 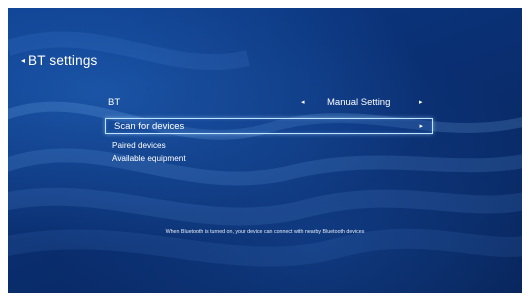 What do you see at coordinates (359, 102) in the screenshot?
I see `bt-mode-value: Manual Setting` at bounding box center [359, 102].